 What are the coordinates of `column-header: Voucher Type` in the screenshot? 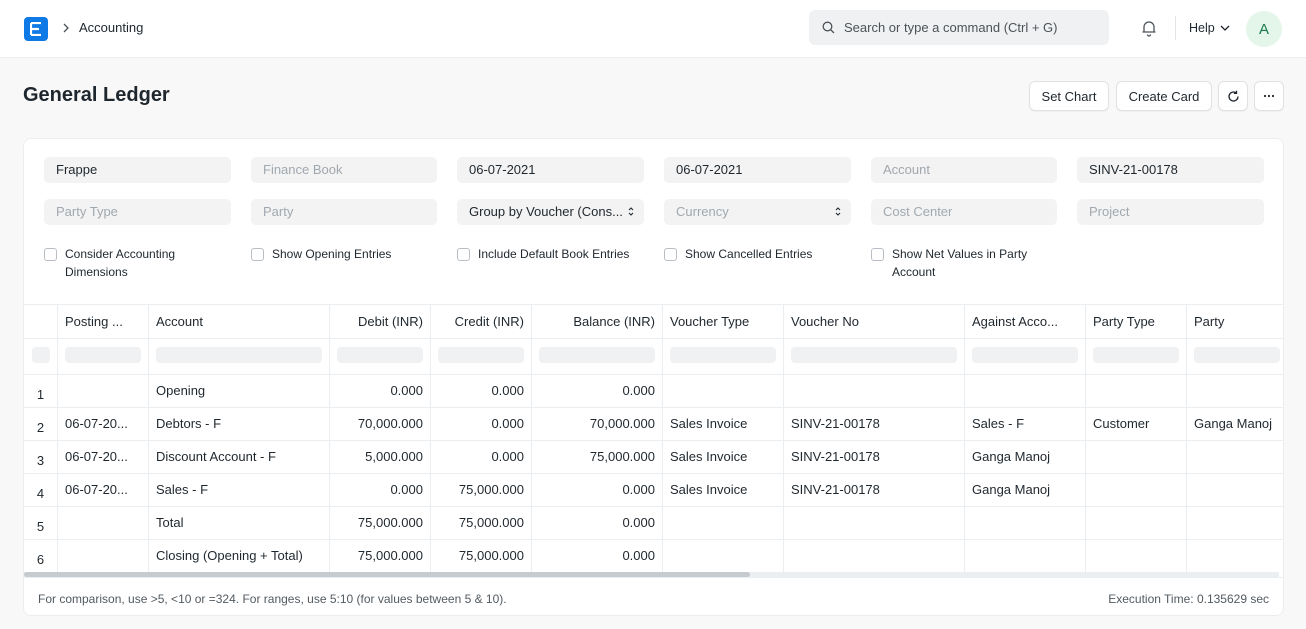 It's located at (723, 321).